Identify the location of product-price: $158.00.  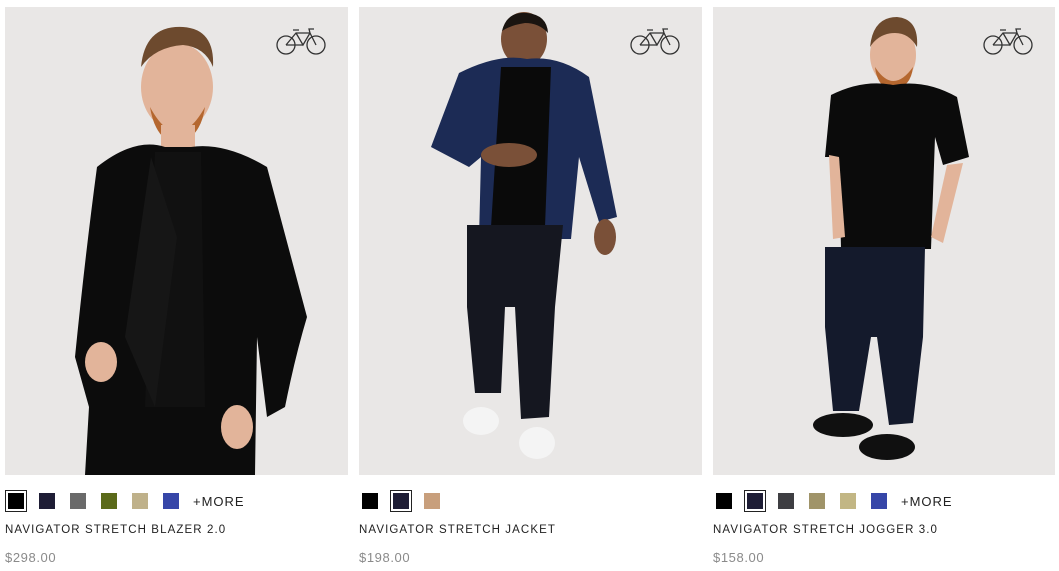
(739, 557).